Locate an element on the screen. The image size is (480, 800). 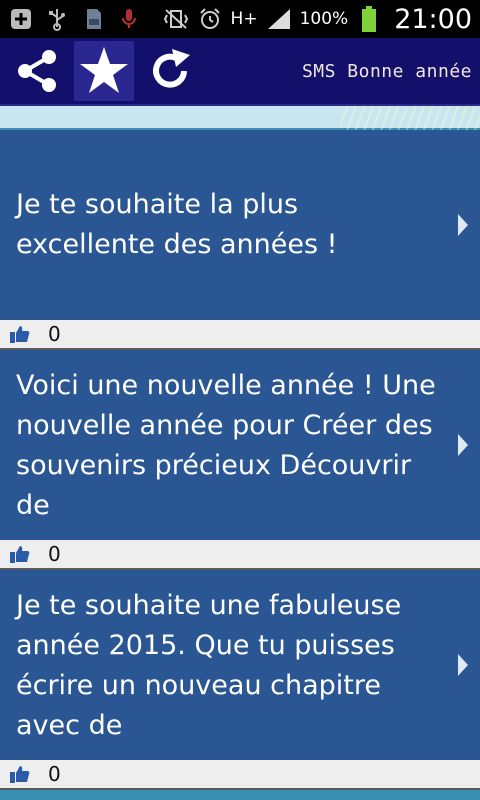
mic-icon is located at coordinates (129, 19).